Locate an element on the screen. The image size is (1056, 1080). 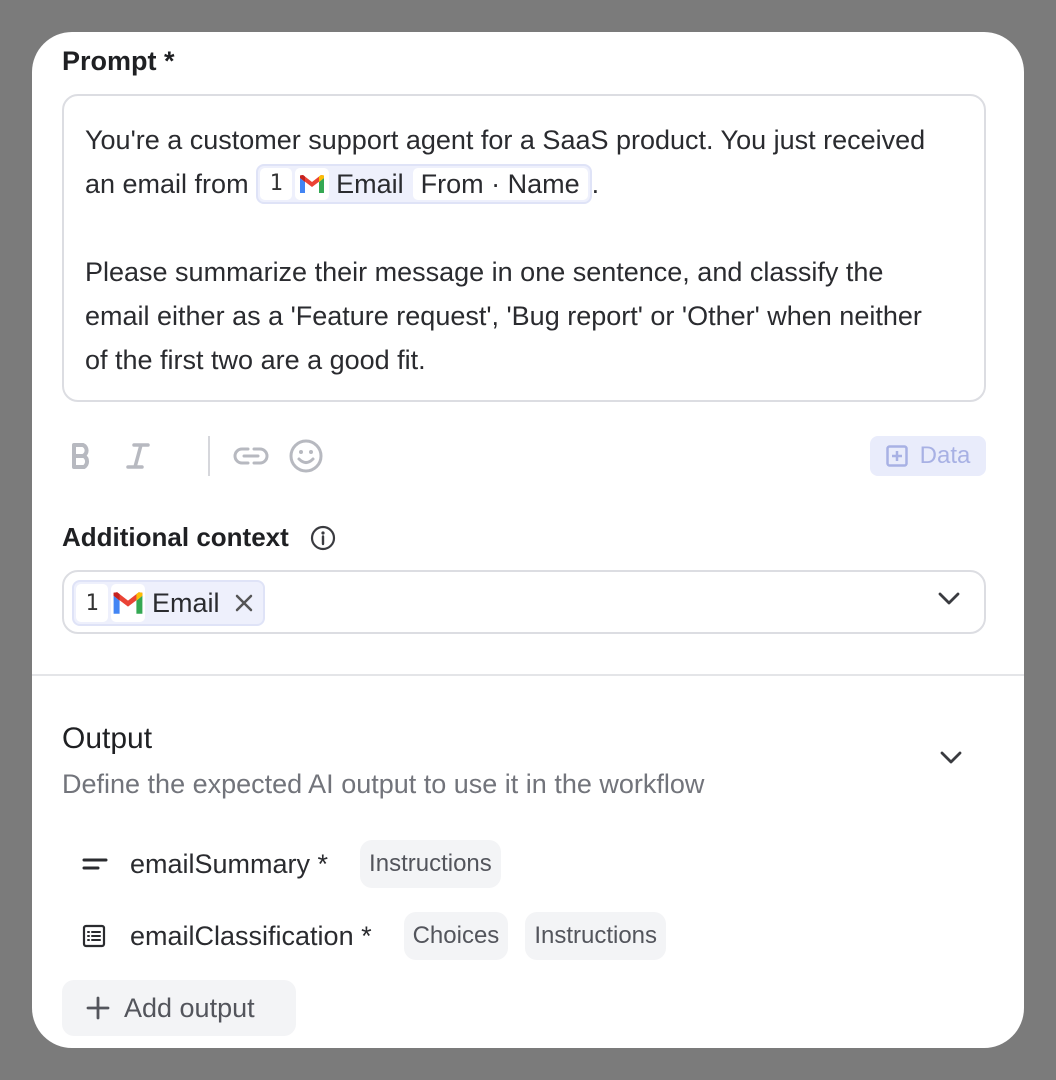
plus-square-icon is located at coordinates (896, 456).